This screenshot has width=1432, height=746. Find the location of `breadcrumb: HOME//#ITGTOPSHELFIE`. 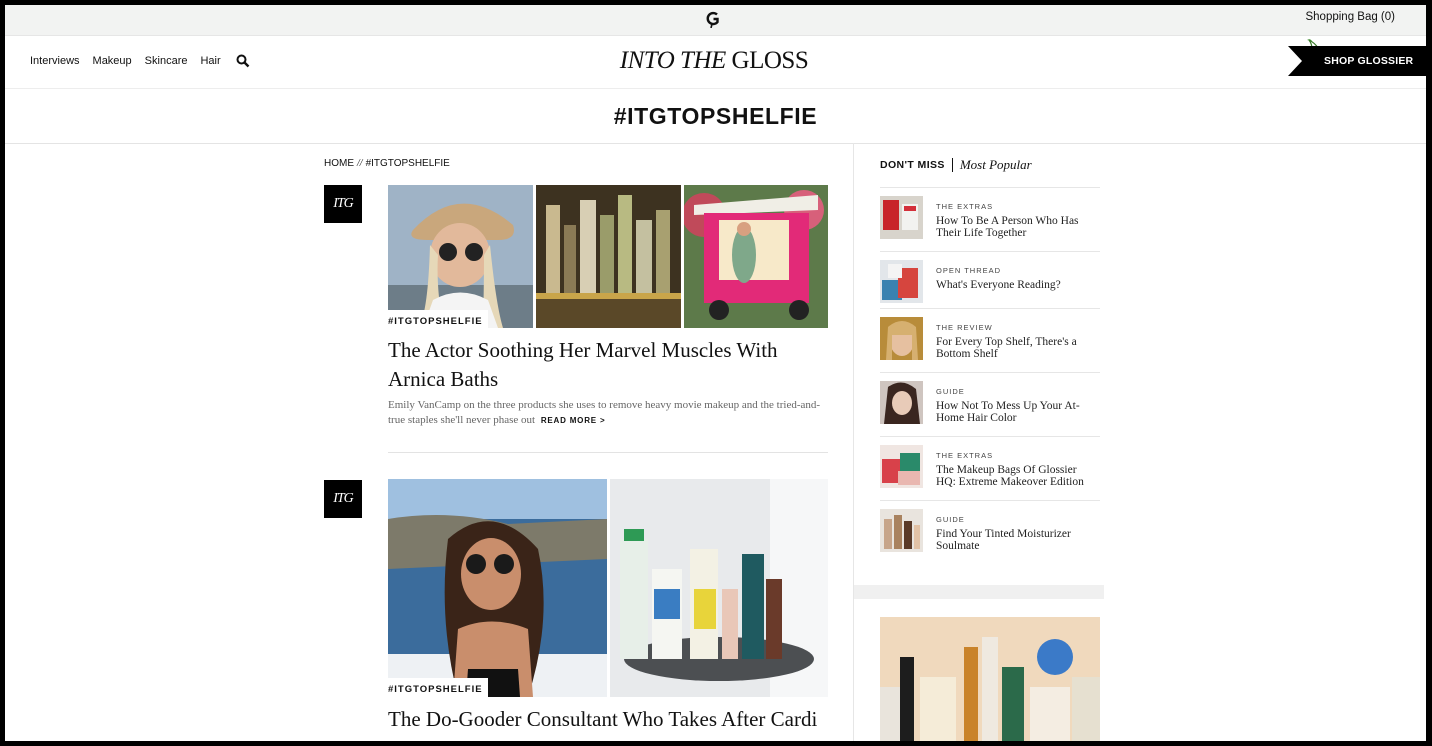

breadcrumb: HOME//#ITGTOPSHELFIE is located at coordinates (387, 163).